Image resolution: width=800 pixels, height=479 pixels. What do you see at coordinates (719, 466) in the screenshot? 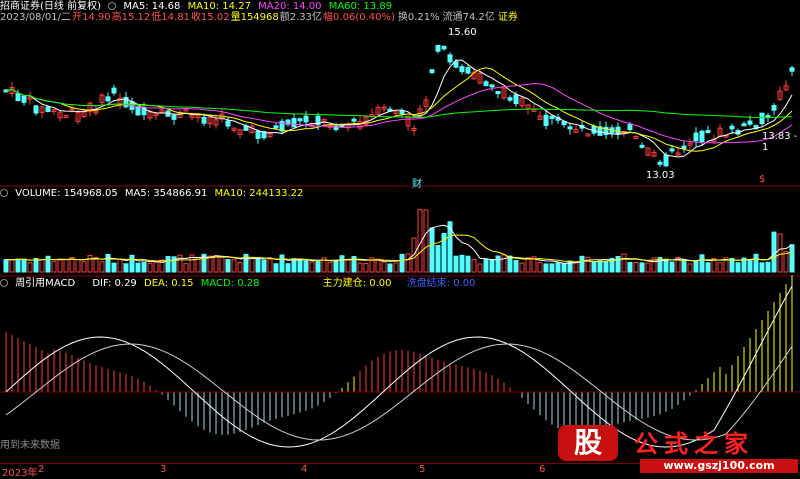
I see `watermark-url: www.gszj100.com` at bounding box center [719, 466].